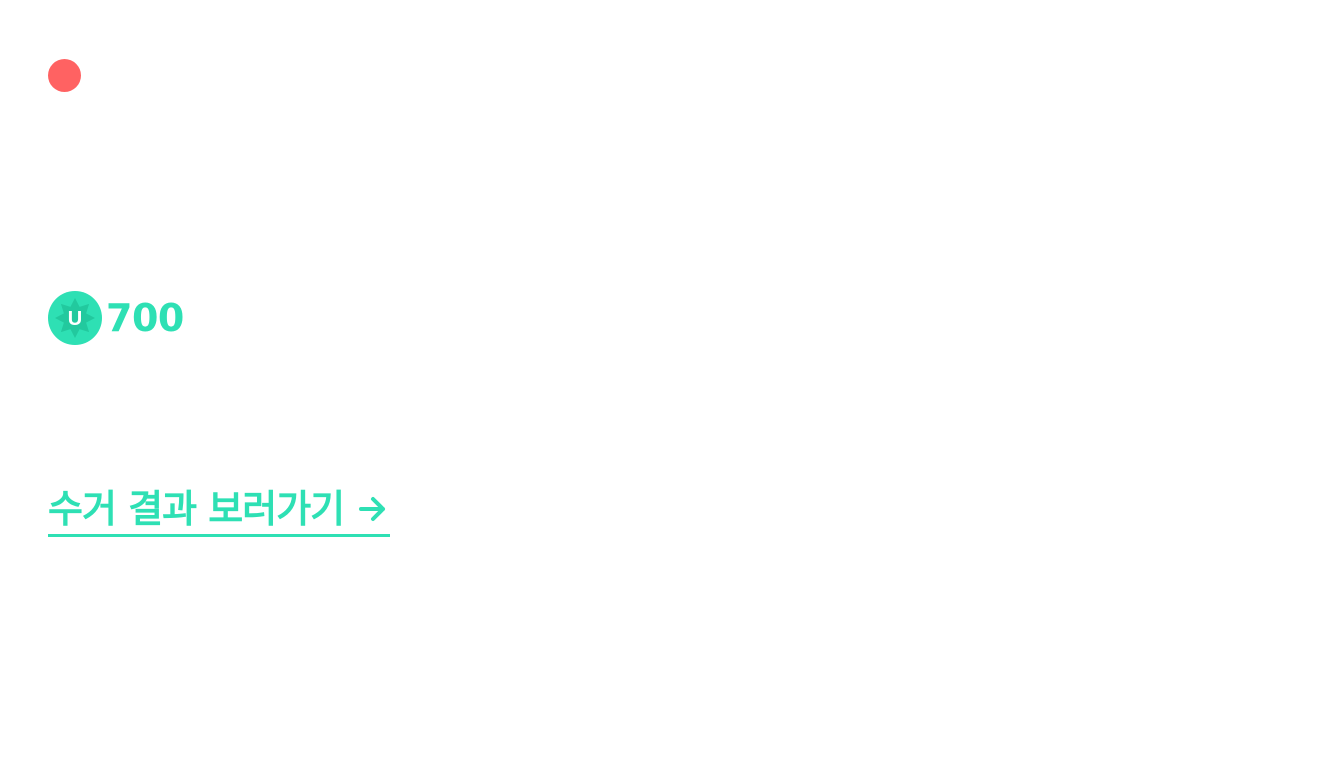 This screenshot has width=1326, height=765. I want to click on view-collection-result-link: 수거 결과 보러가기, so click(219, 510).